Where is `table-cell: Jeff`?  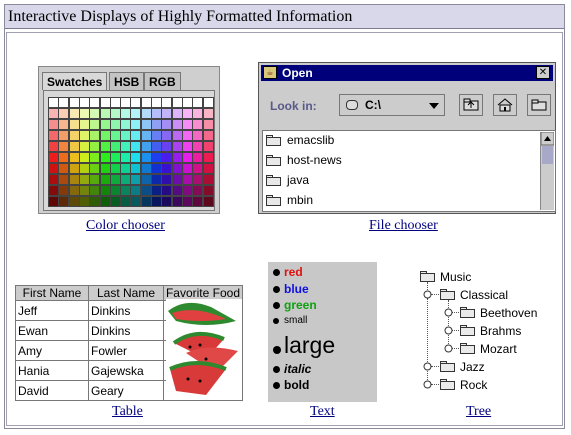 table-cell: Jeff is located at coordinates (52, 310).